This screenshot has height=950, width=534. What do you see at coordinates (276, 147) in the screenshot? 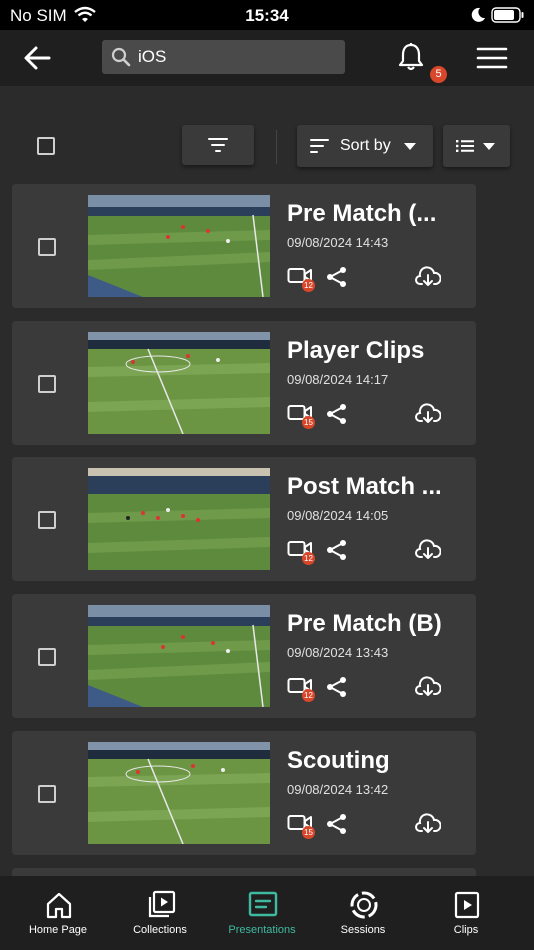
I see `toolbar-divider` at bounding box center [276, 147].